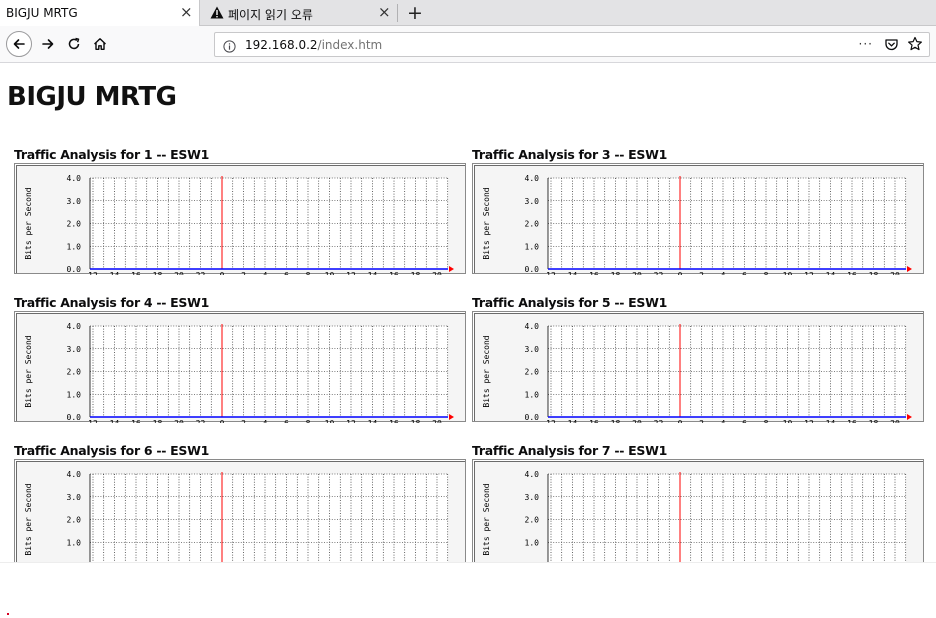 The image size is (936, 618). What do you see at coordinates (866, 44) in the screenshot?
I see `page-actions-button: ···` at bounding box center [866, 44].